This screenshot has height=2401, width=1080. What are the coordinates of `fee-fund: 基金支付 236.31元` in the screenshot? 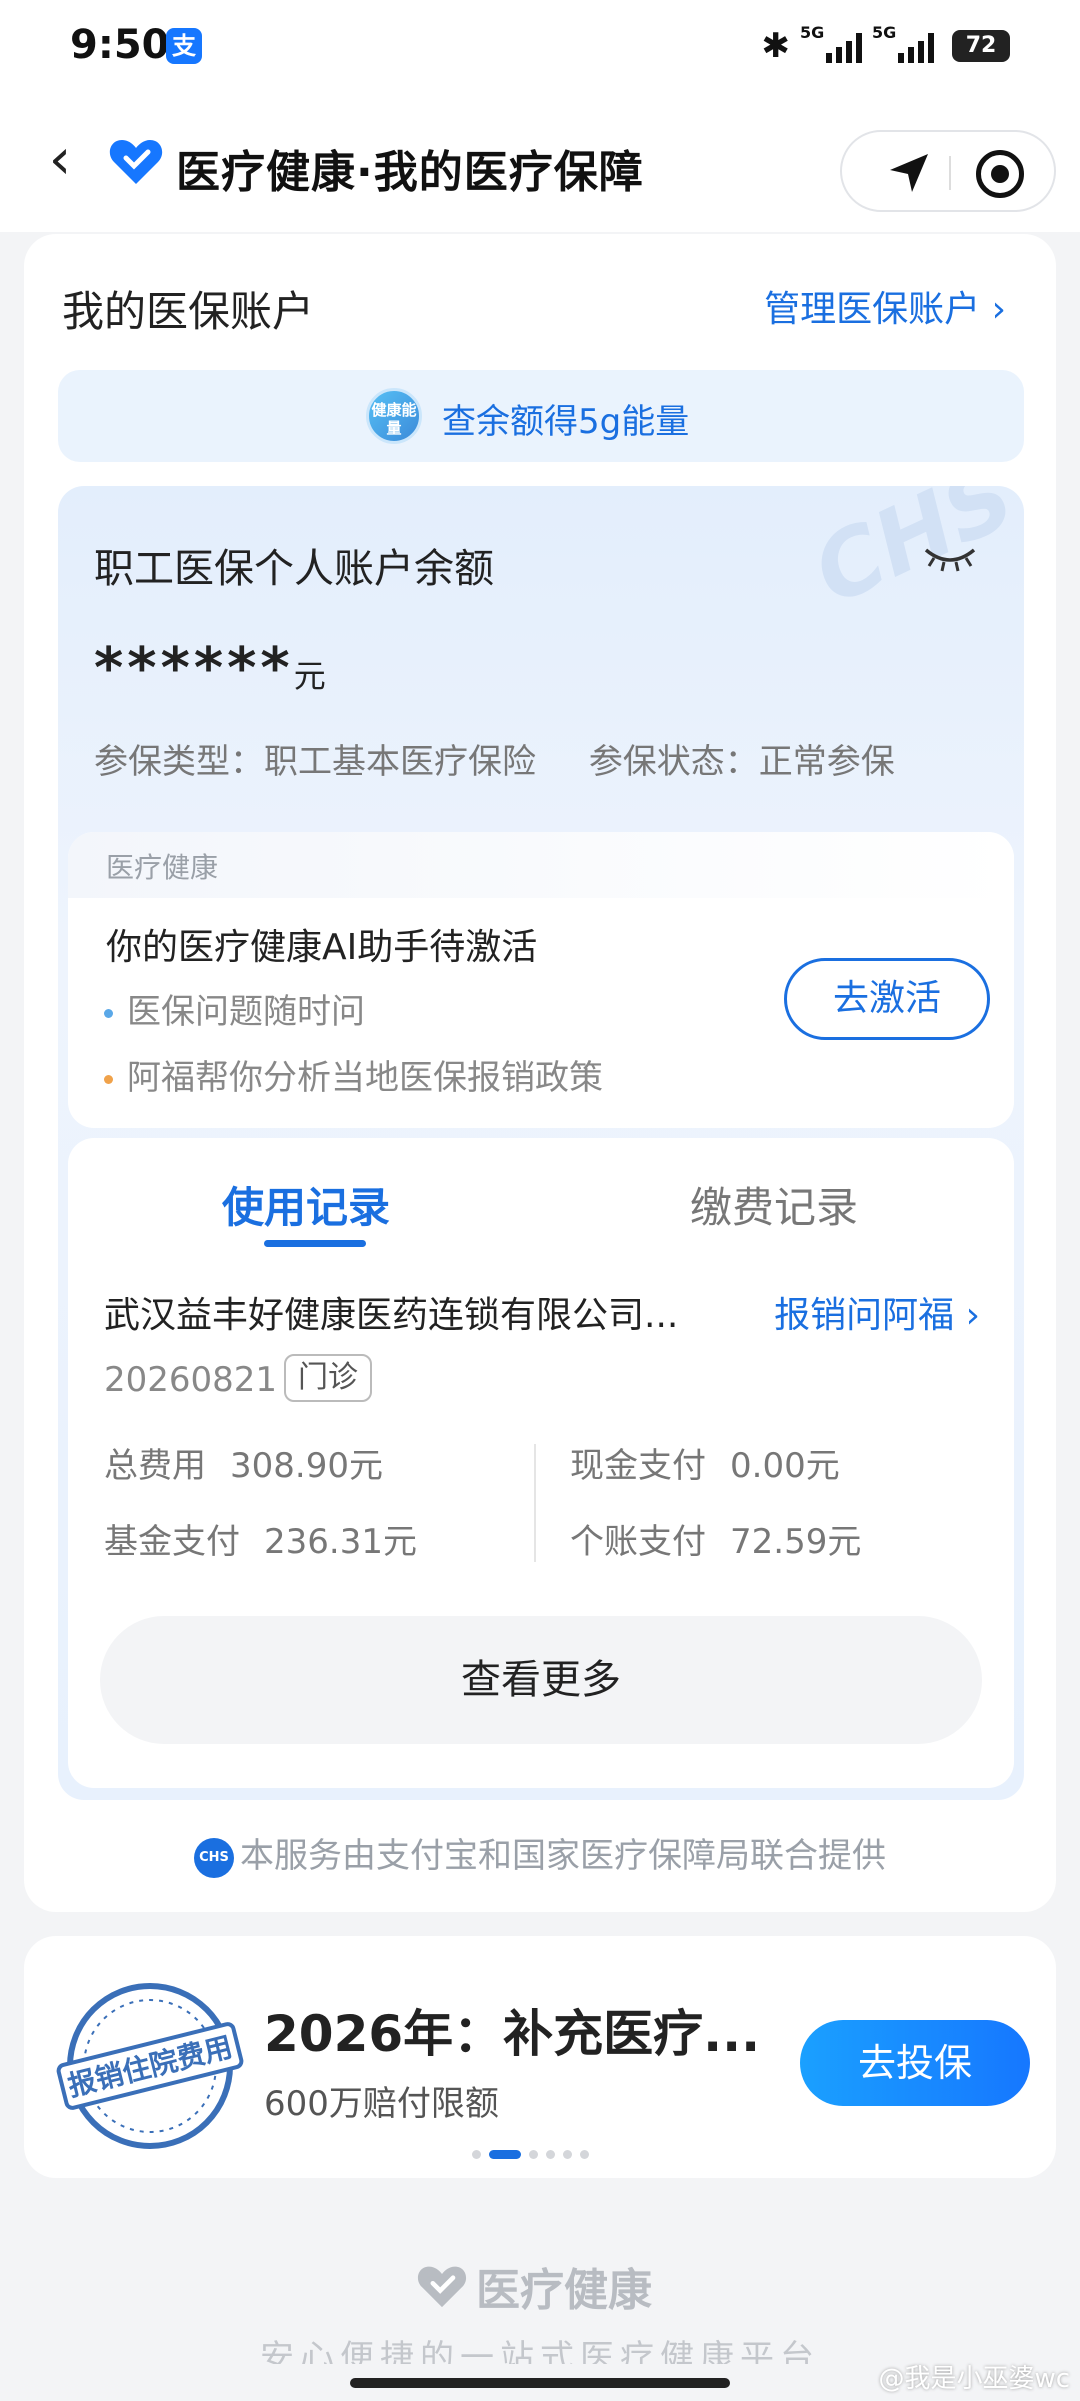 It's located at (260, 1538).